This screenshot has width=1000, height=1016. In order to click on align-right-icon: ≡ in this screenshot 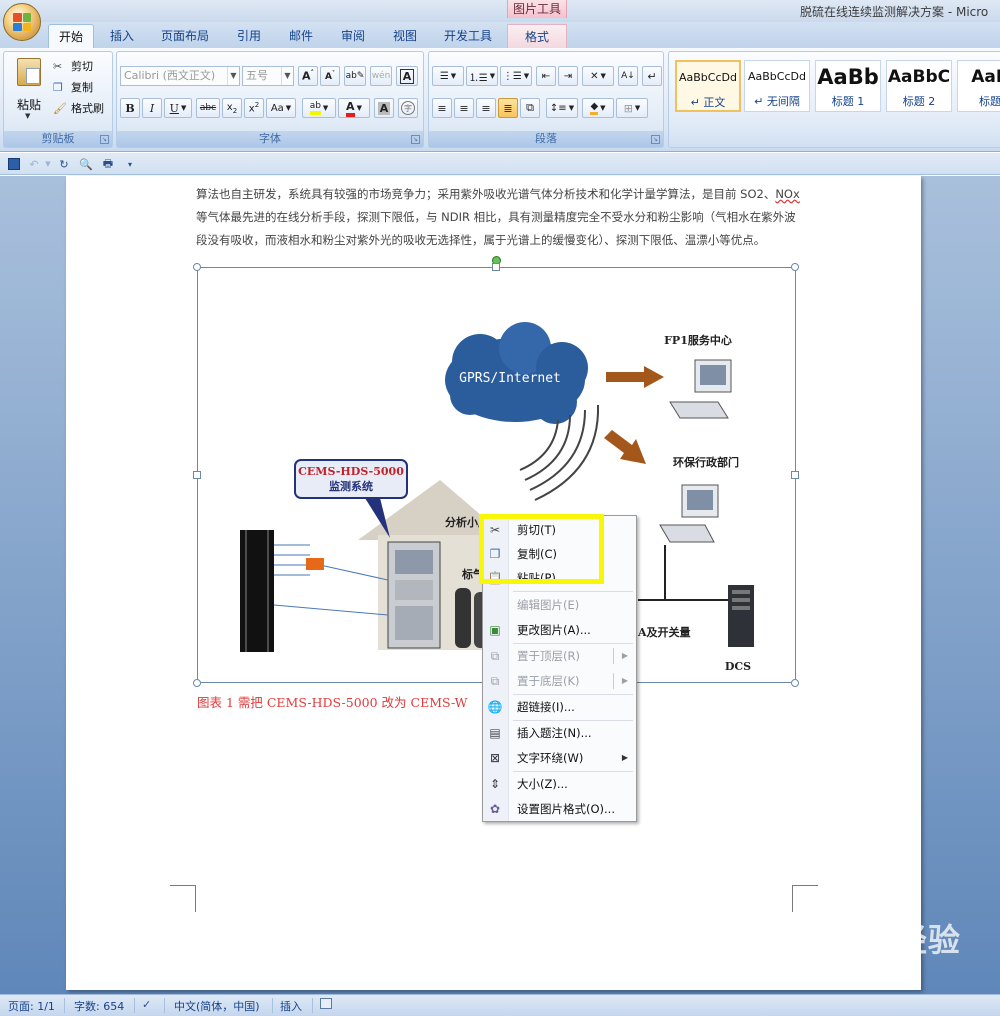, I will do `click(486, 108)`.